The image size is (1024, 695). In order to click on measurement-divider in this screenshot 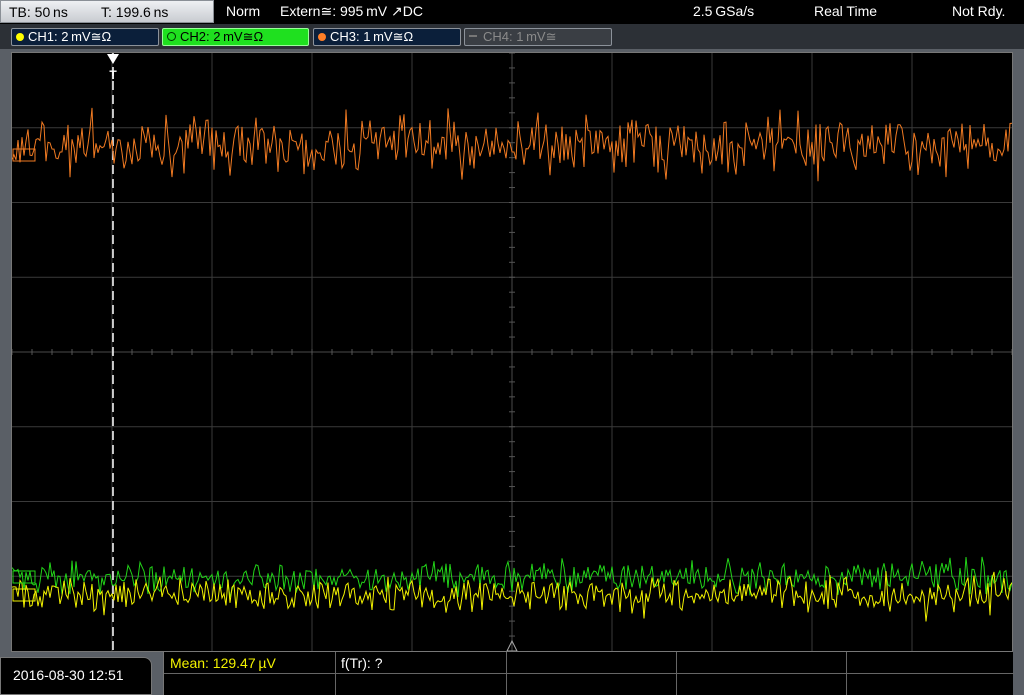, I will do `click(589, 673)`.